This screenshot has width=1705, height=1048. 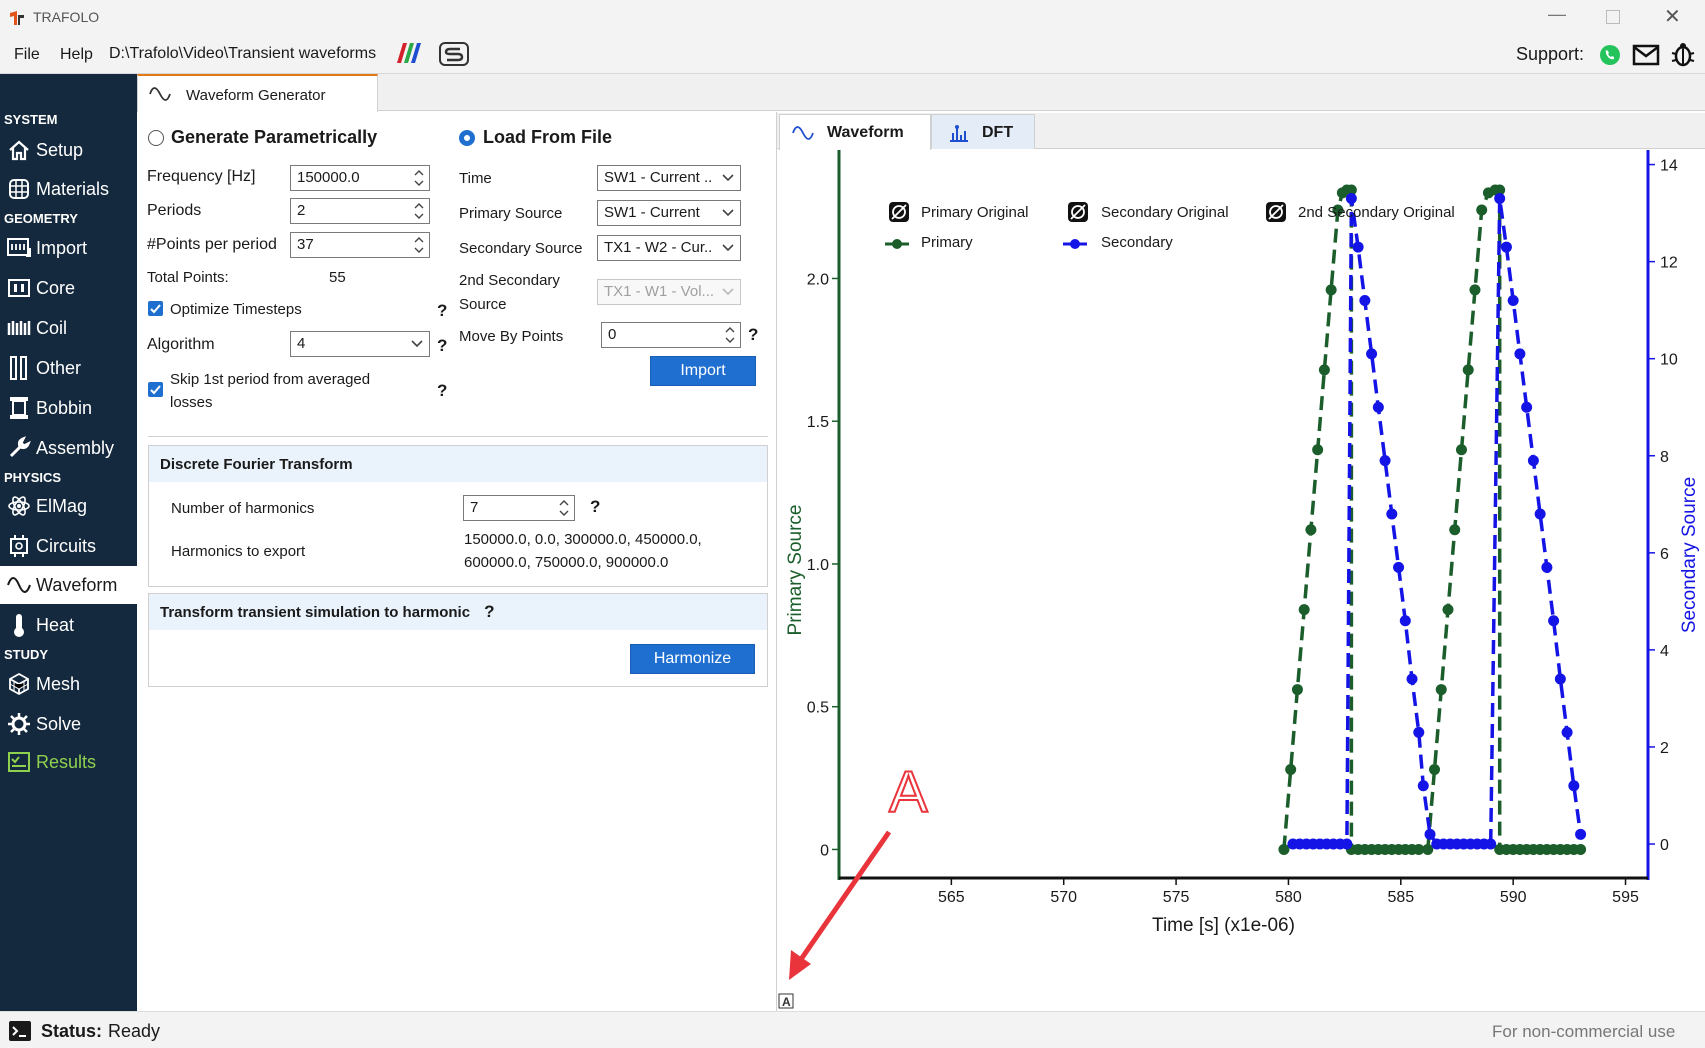 I want to click on frequency-input: 150000.0, so click(x=360, y=178).